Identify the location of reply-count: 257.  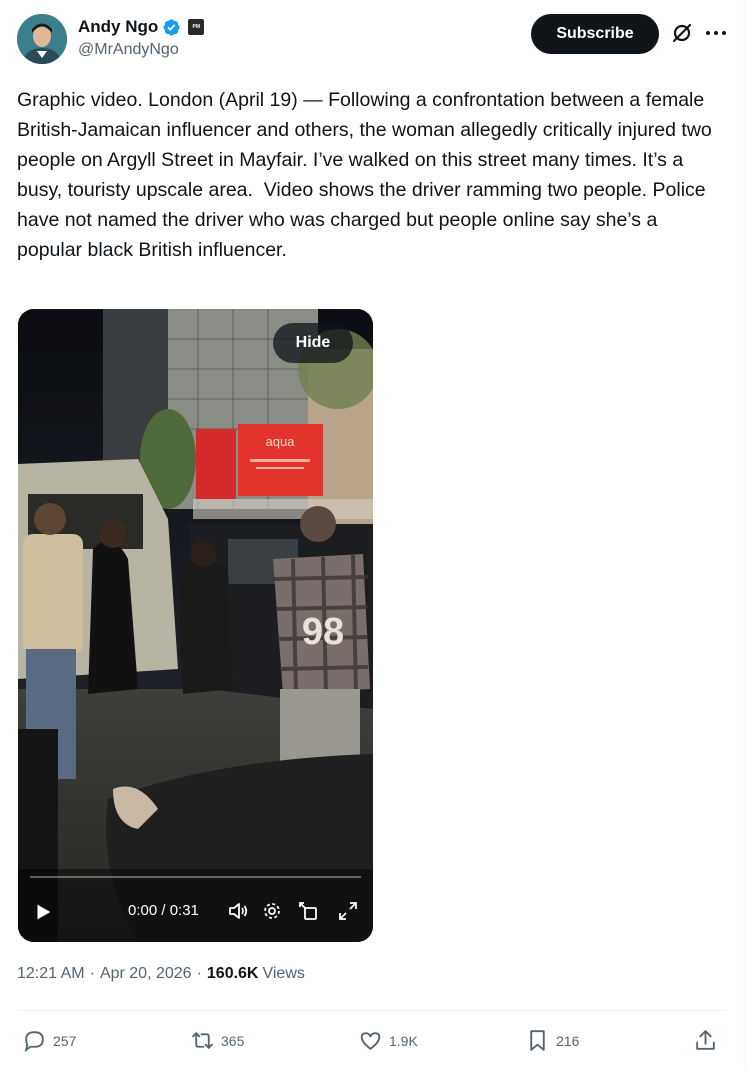
(65, 1040).